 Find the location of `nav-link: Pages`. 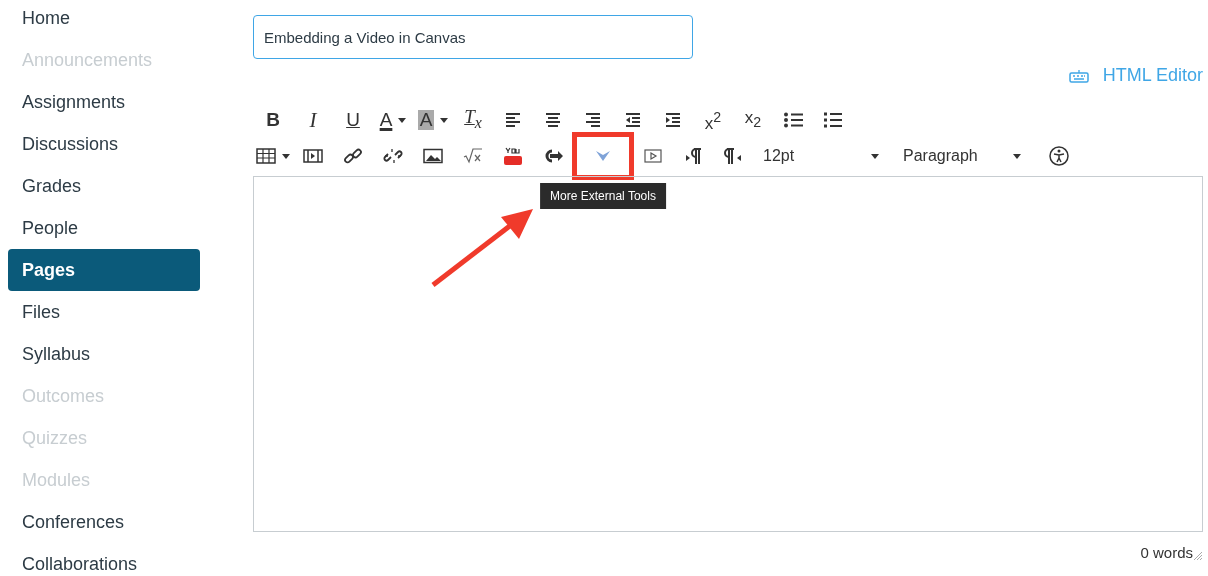

nav-link: Pages is located at coordinates (104, 270).